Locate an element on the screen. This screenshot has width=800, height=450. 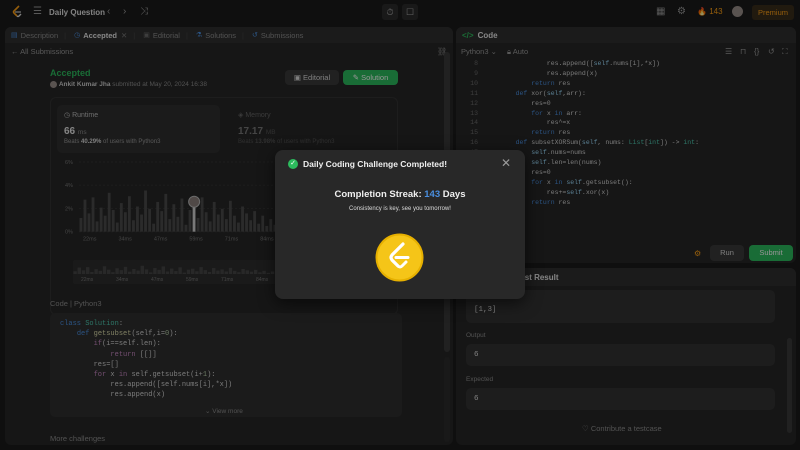
streak-suffix: Days is located at coordinates (454, 194).